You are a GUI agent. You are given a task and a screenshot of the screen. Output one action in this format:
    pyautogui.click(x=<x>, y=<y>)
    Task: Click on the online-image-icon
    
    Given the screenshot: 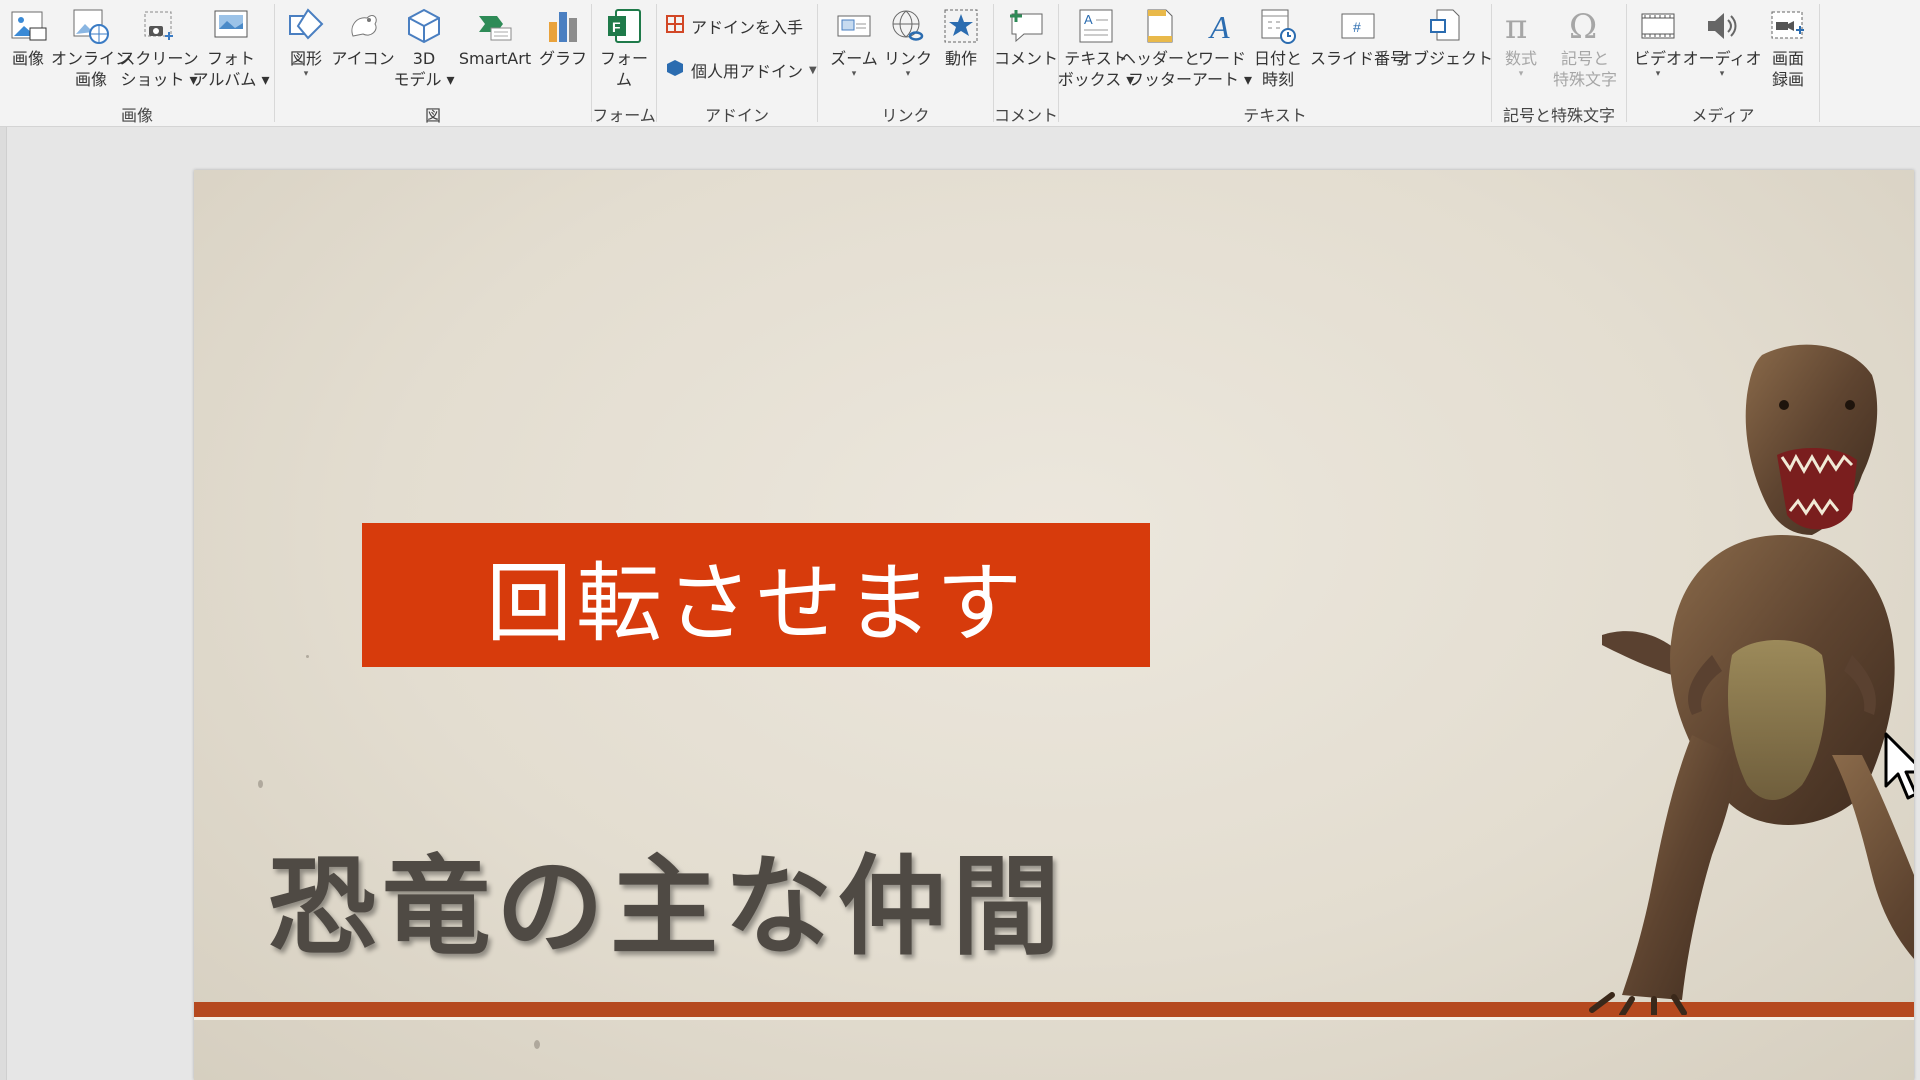 What is the action you would take?
    pyautogui.click(x=91, y=26)
    